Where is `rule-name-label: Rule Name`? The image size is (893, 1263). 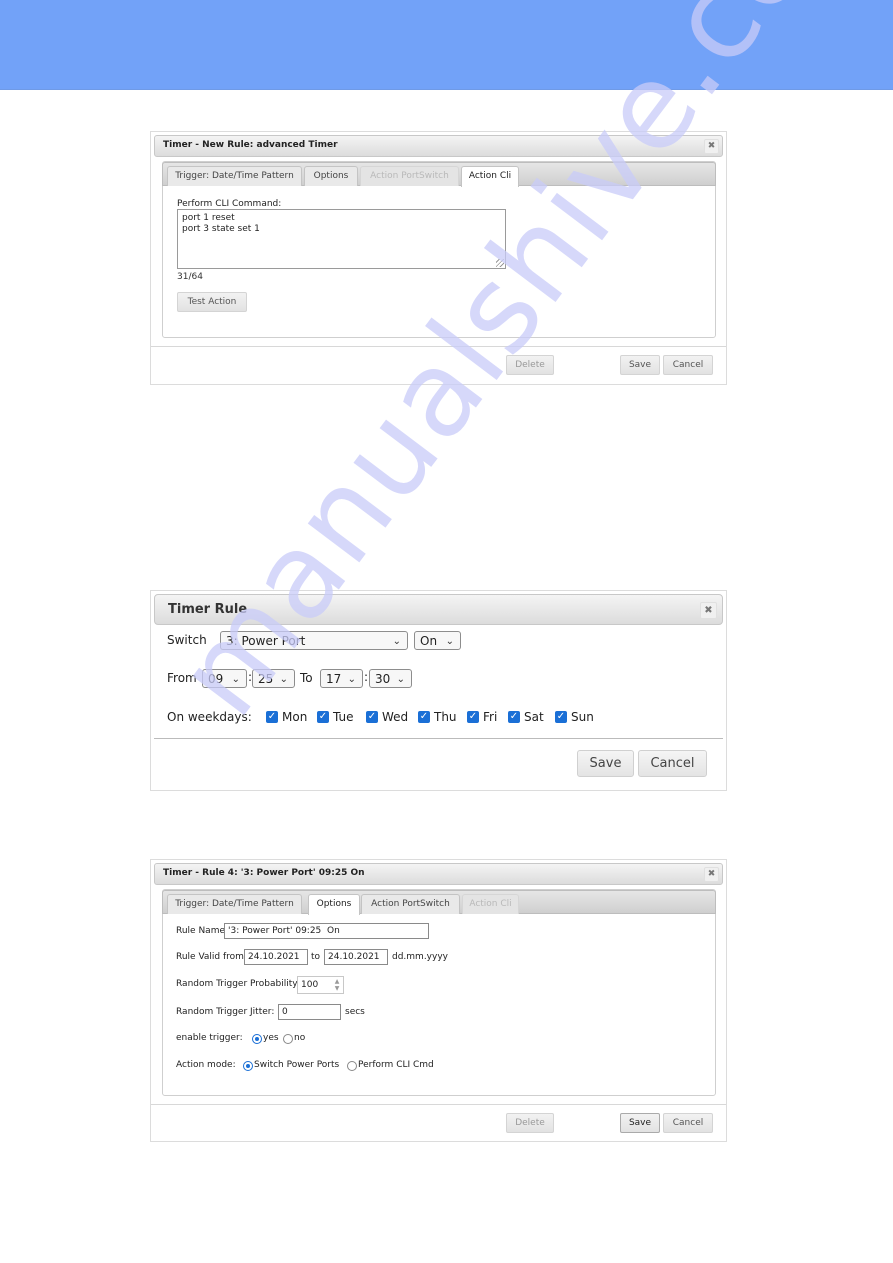 rule-name-label: Rule Name is located at coordinates (201, 931).